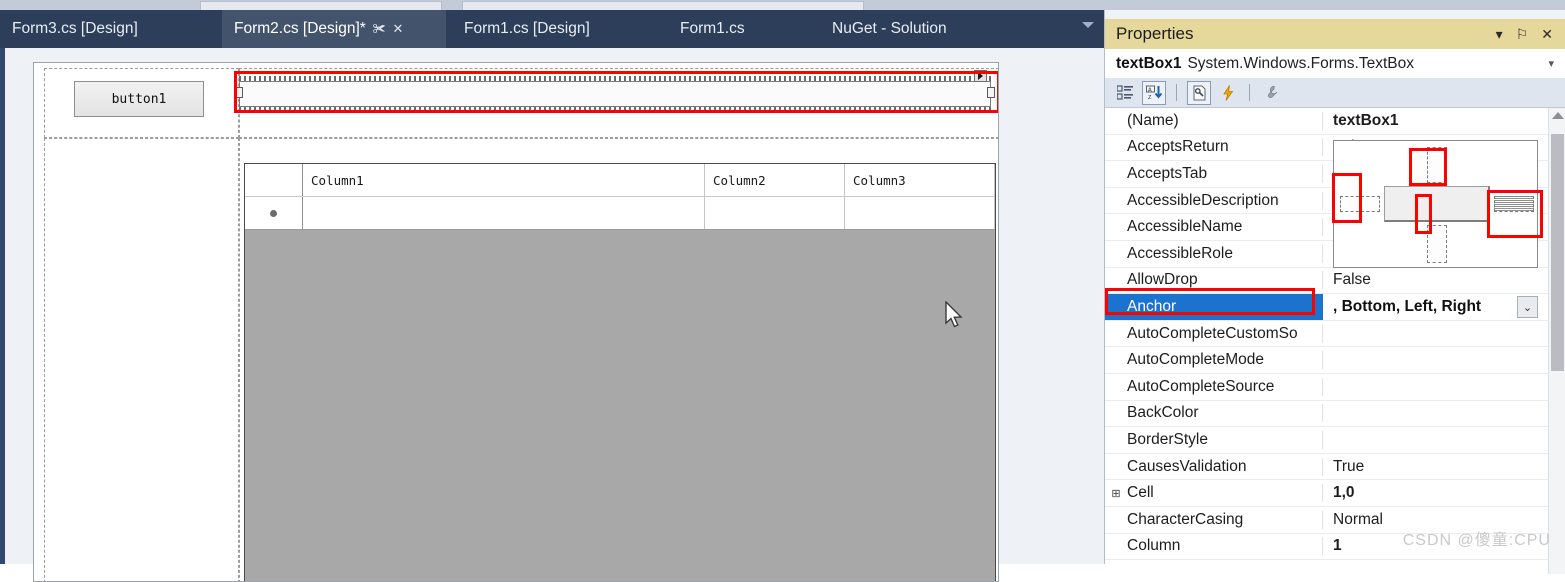  I want to click on tab-label: Form1.cs [Design], so click(527, 28).